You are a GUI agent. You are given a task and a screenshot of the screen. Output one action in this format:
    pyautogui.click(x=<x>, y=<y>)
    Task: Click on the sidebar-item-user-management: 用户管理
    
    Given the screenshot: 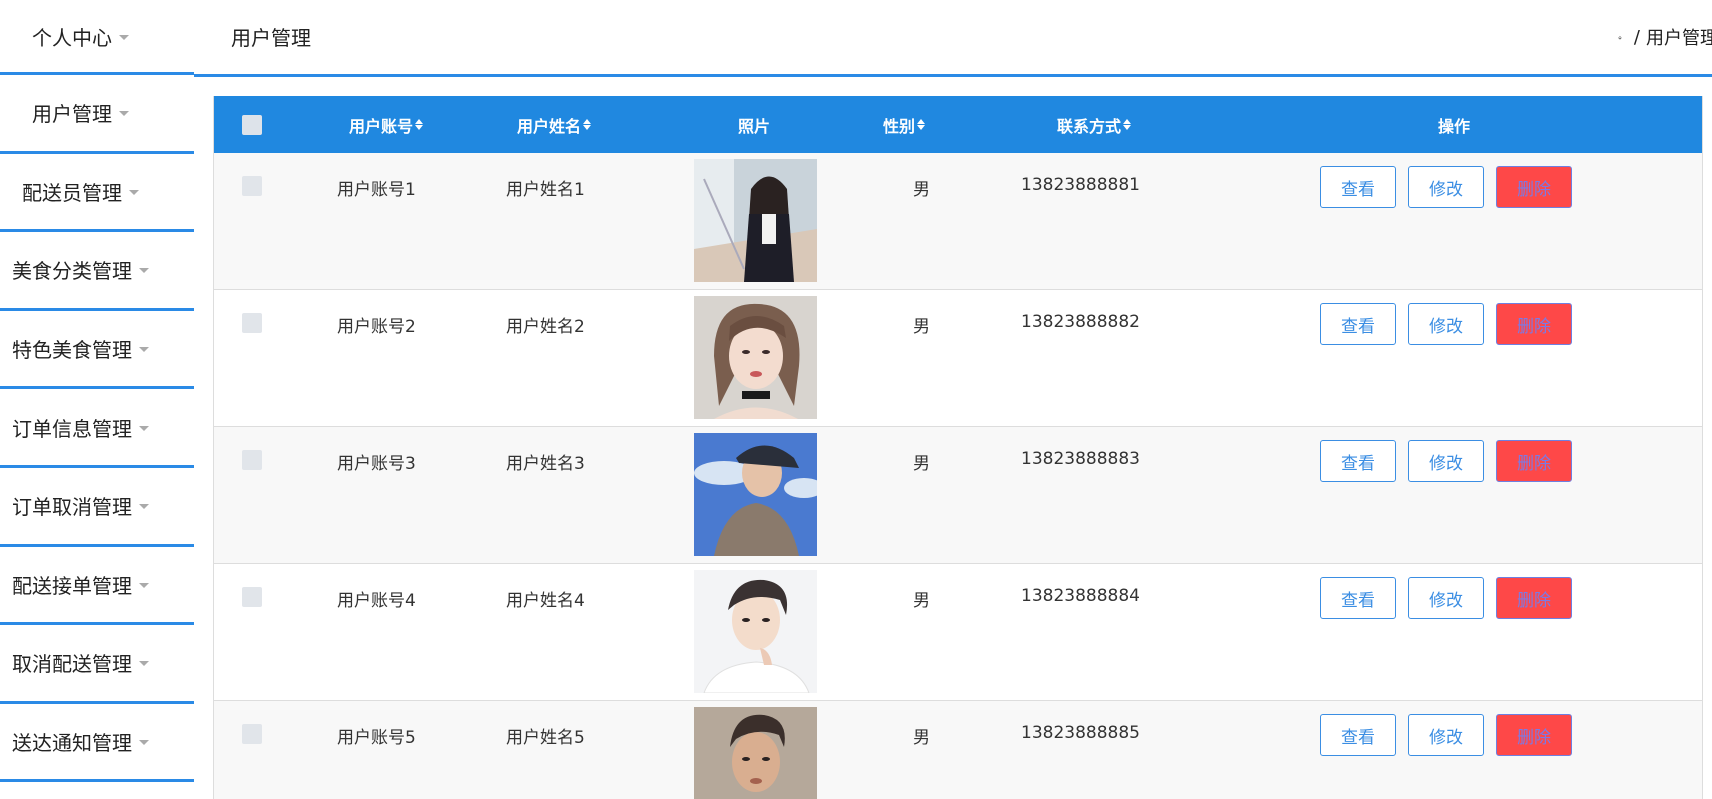 What is the action you would take?
    pyautogui.click(x=97, y=114)
    